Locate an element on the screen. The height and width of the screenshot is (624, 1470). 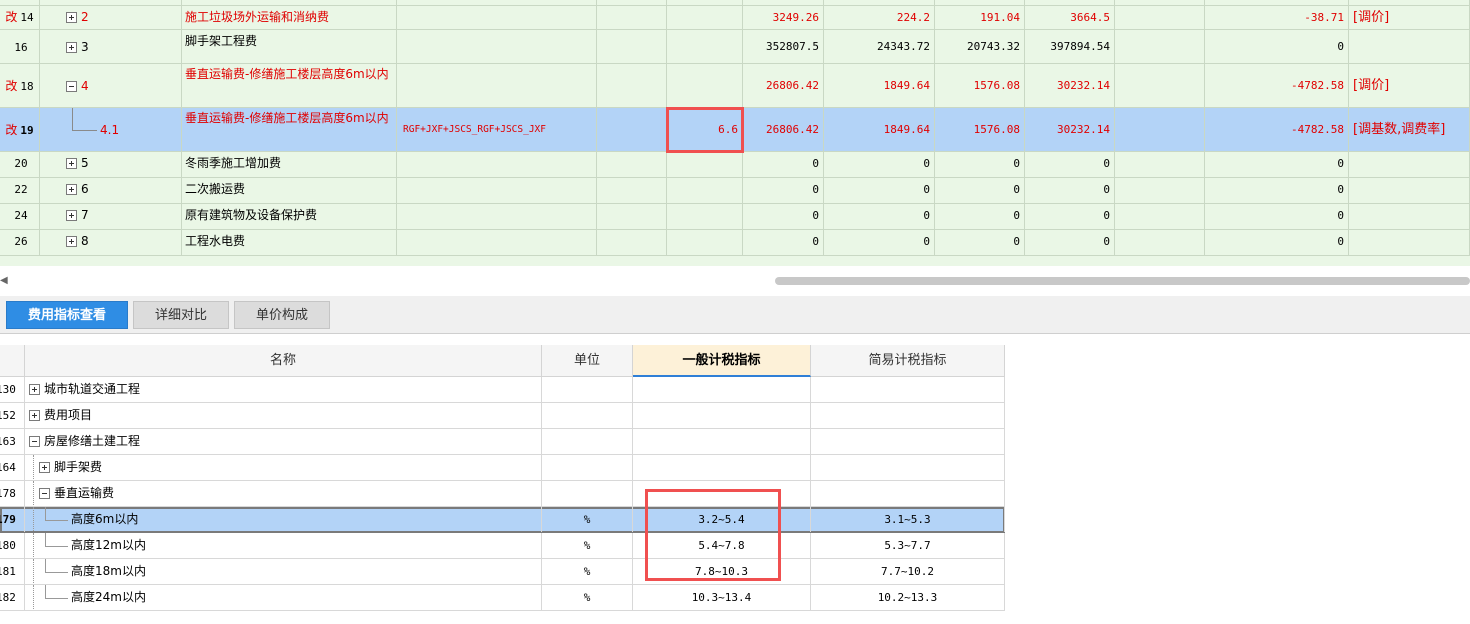
tab-detail-compare: 详细对比 is located at coordinates (181, 315).